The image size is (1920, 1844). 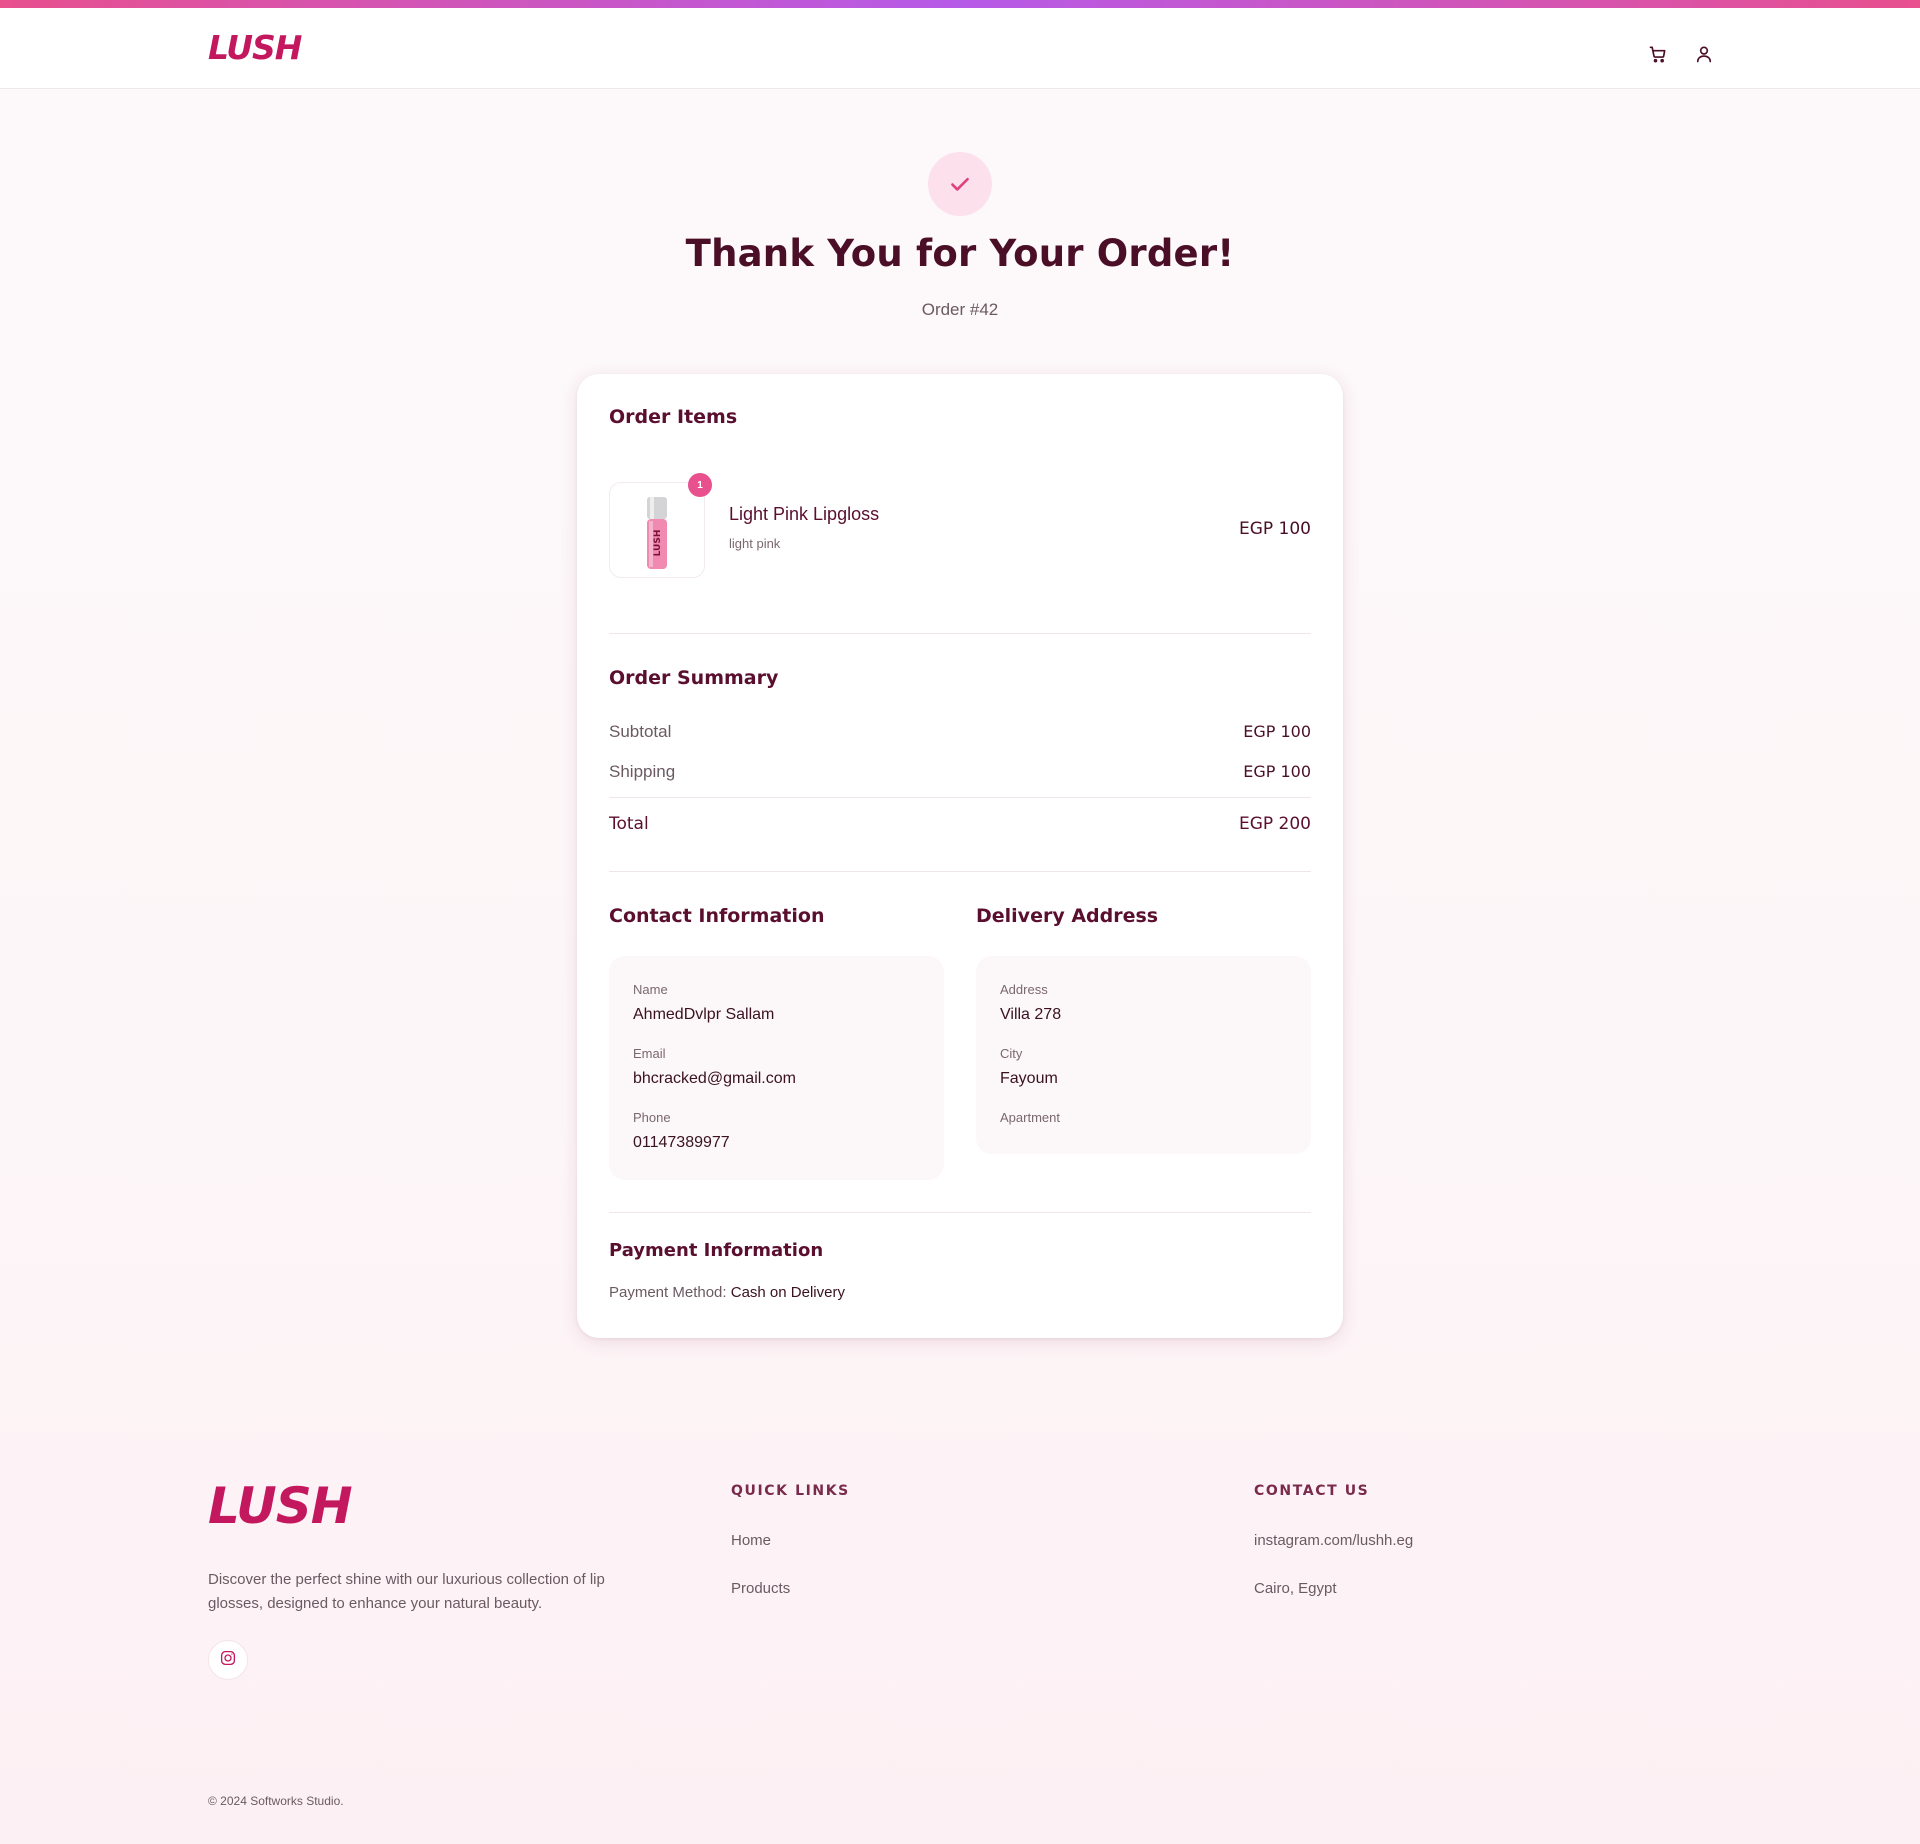 I want to click on shipping-value: EGP 100, so click(x=1277, y=771).